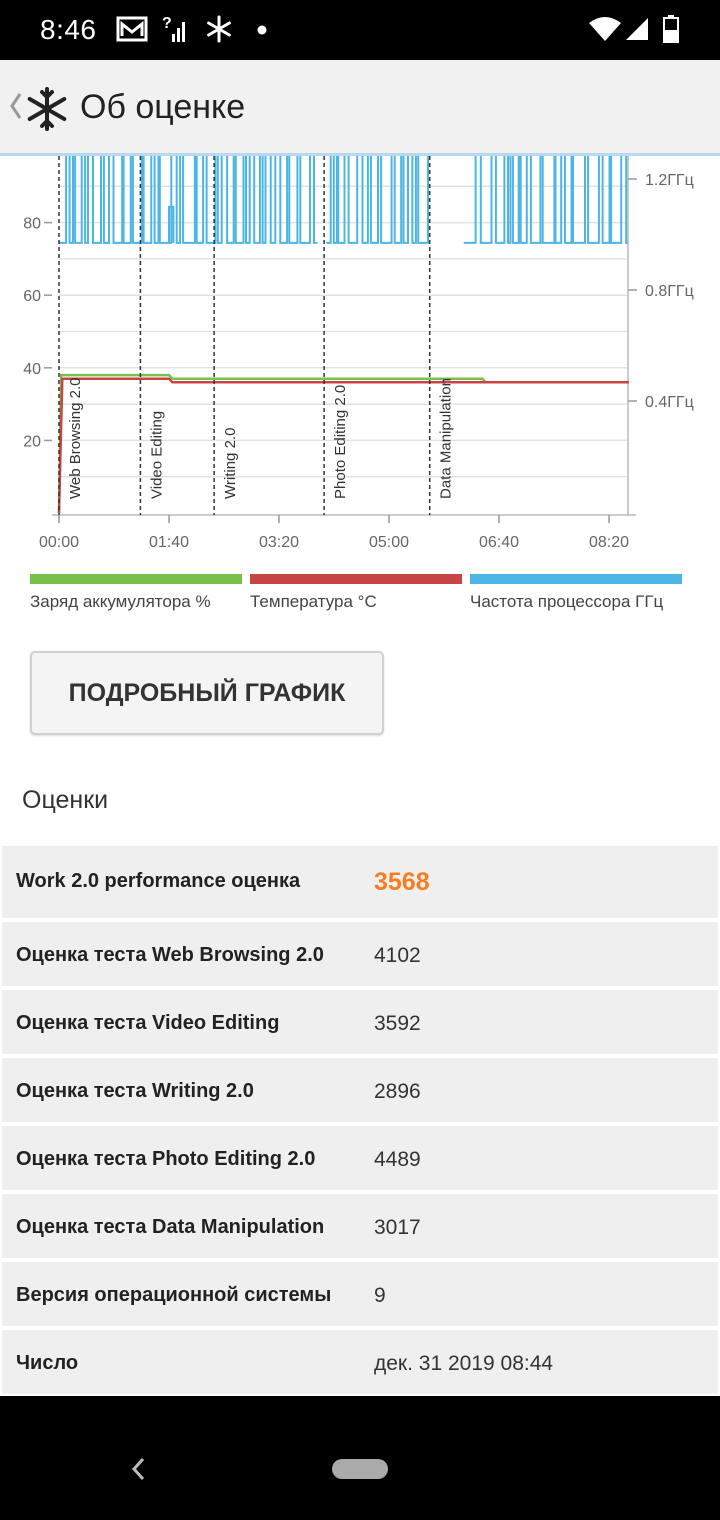 The height and width of the screenshot is (1520, 720). What do you see at coordinates (68, 29) in the screenshot?
I see `status-time: 8:46` at bounding box center [68, 29].